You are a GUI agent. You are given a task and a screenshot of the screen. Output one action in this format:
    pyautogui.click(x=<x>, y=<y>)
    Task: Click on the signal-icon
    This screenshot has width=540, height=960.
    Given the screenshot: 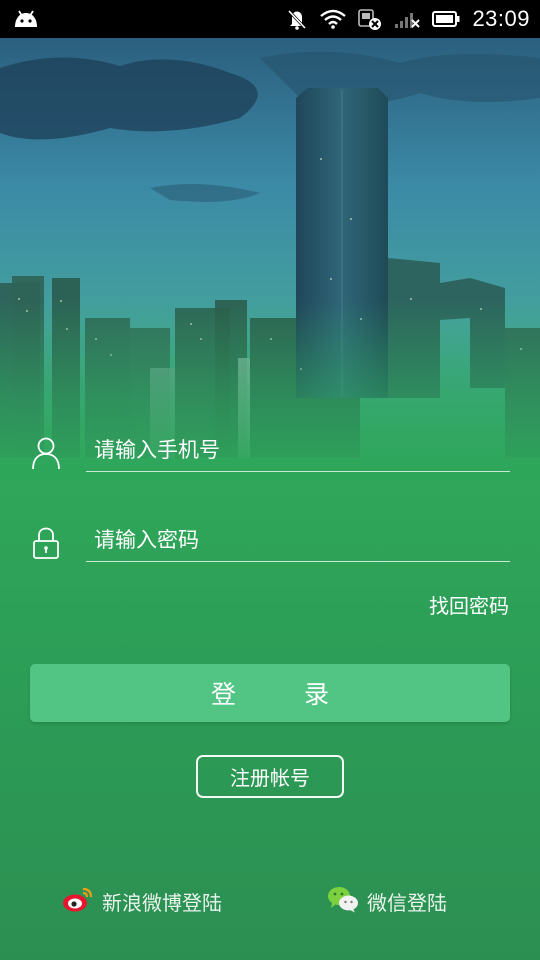 What is the action you would take?
    pyautogui.click(x=407, y=19)
    